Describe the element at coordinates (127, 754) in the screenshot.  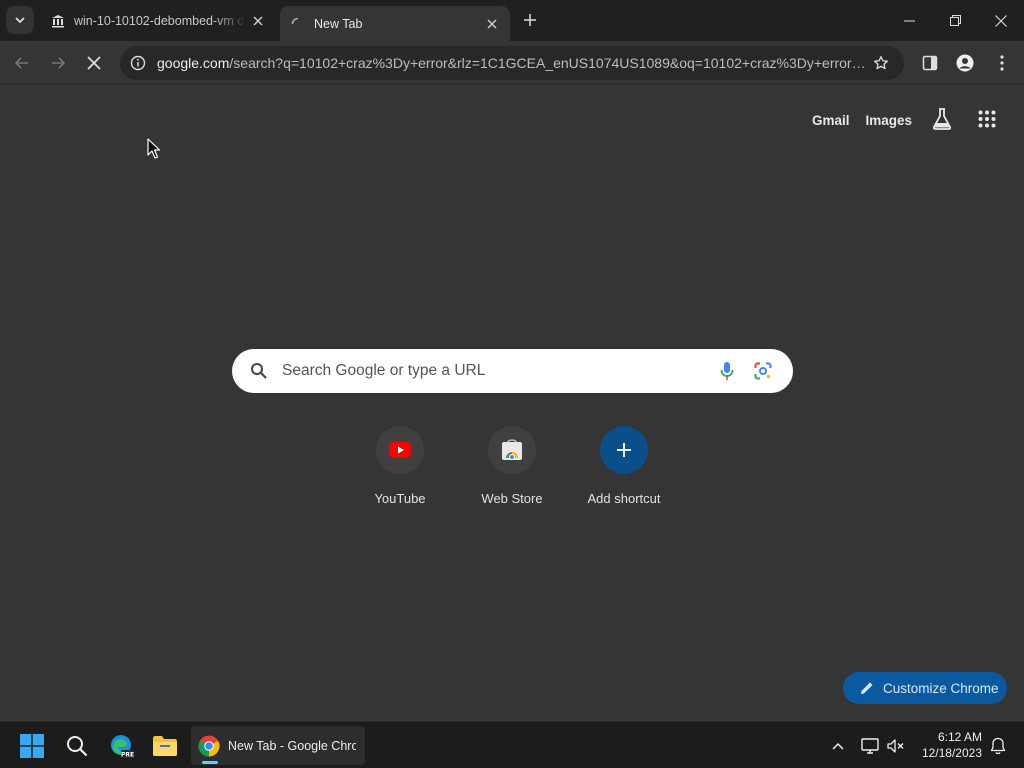
I see `svg-text: PRE` at that location.